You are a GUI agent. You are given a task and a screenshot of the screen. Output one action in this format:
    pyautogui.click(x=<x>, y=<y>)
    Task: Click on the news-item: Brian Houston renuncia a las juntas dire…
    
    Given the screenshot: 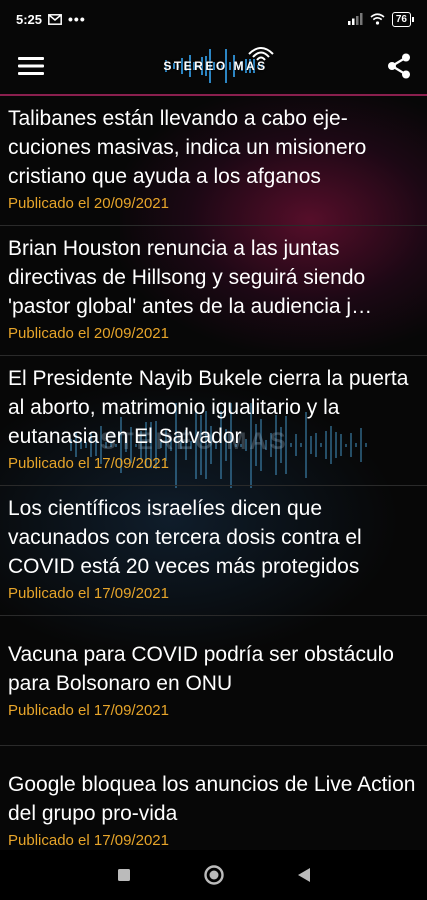 What is the action you would take?
    pyautogui.click(x=213, y=291)
    